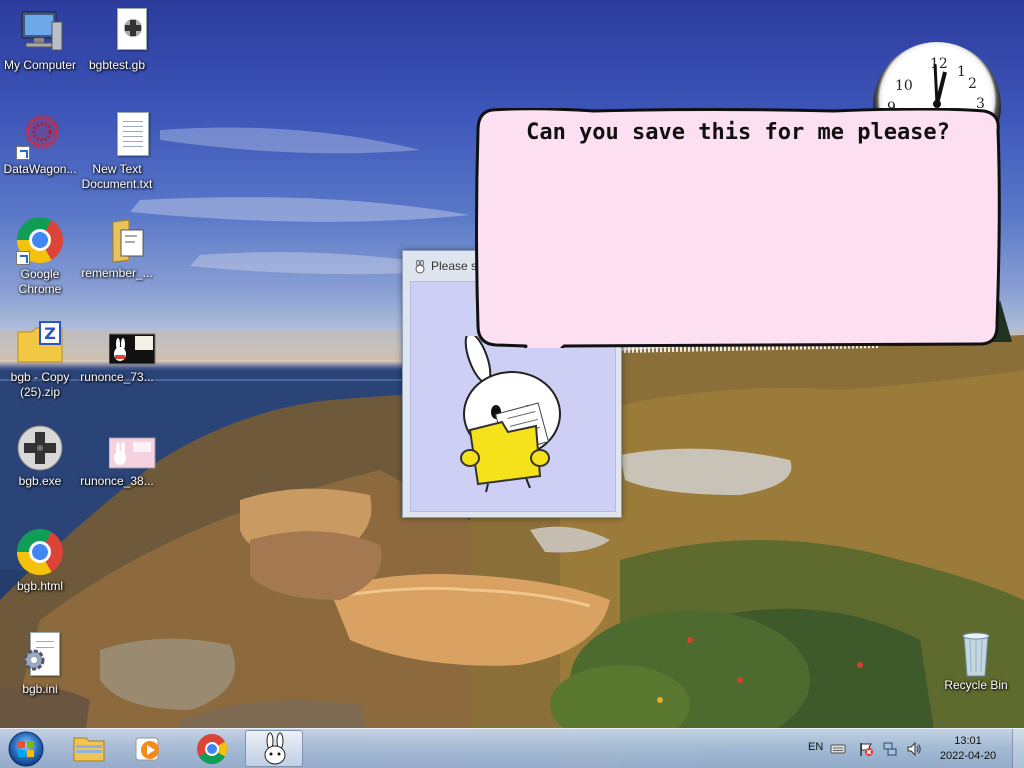 This screenshot has height=768, width=1024. I want to click on taskbar-file-explorer-button, so click(89, 748).